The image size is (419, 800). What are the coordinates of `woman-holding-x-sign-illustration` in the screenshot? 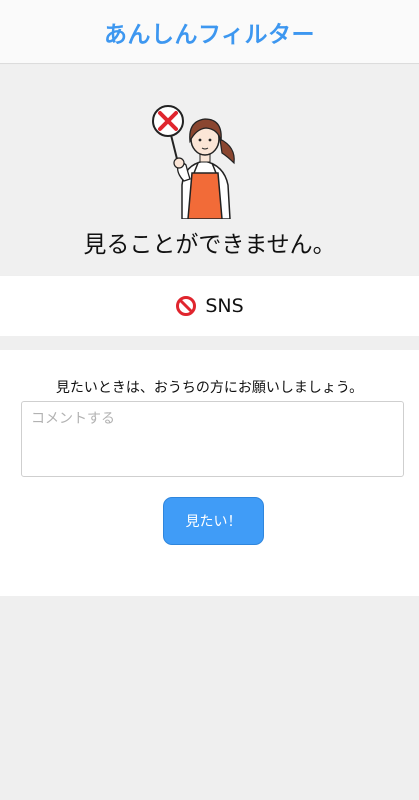 It's located at (193, 162).